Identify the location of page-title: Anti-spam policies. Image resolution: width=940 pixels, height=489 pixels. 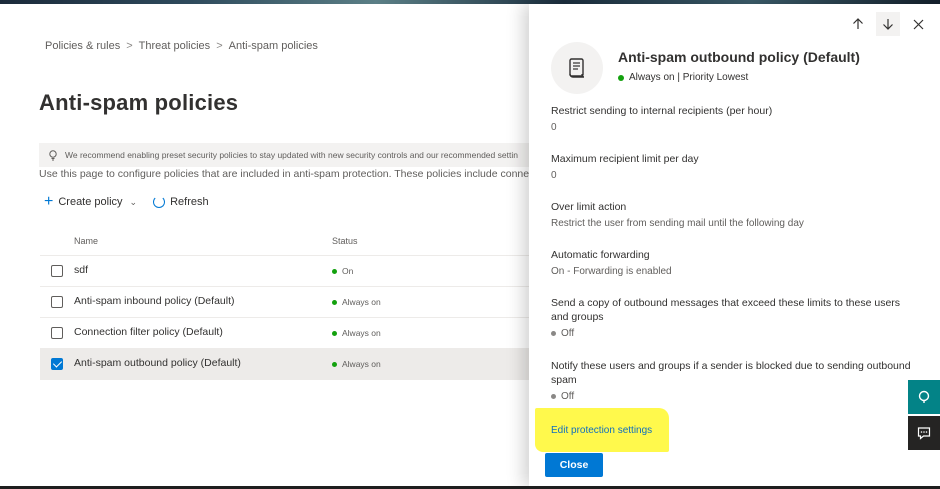
(139, 102).